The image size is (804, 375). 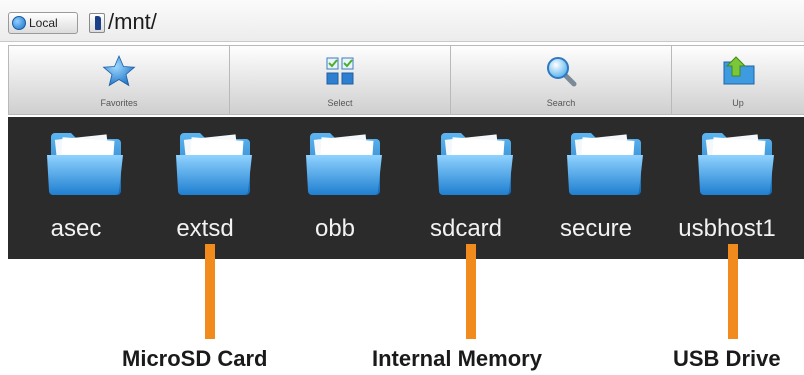 What do you see at coordinates (727, 228) in the screenshot?
I see `folder-name: usbhost1` at bounding box center [727, 228].